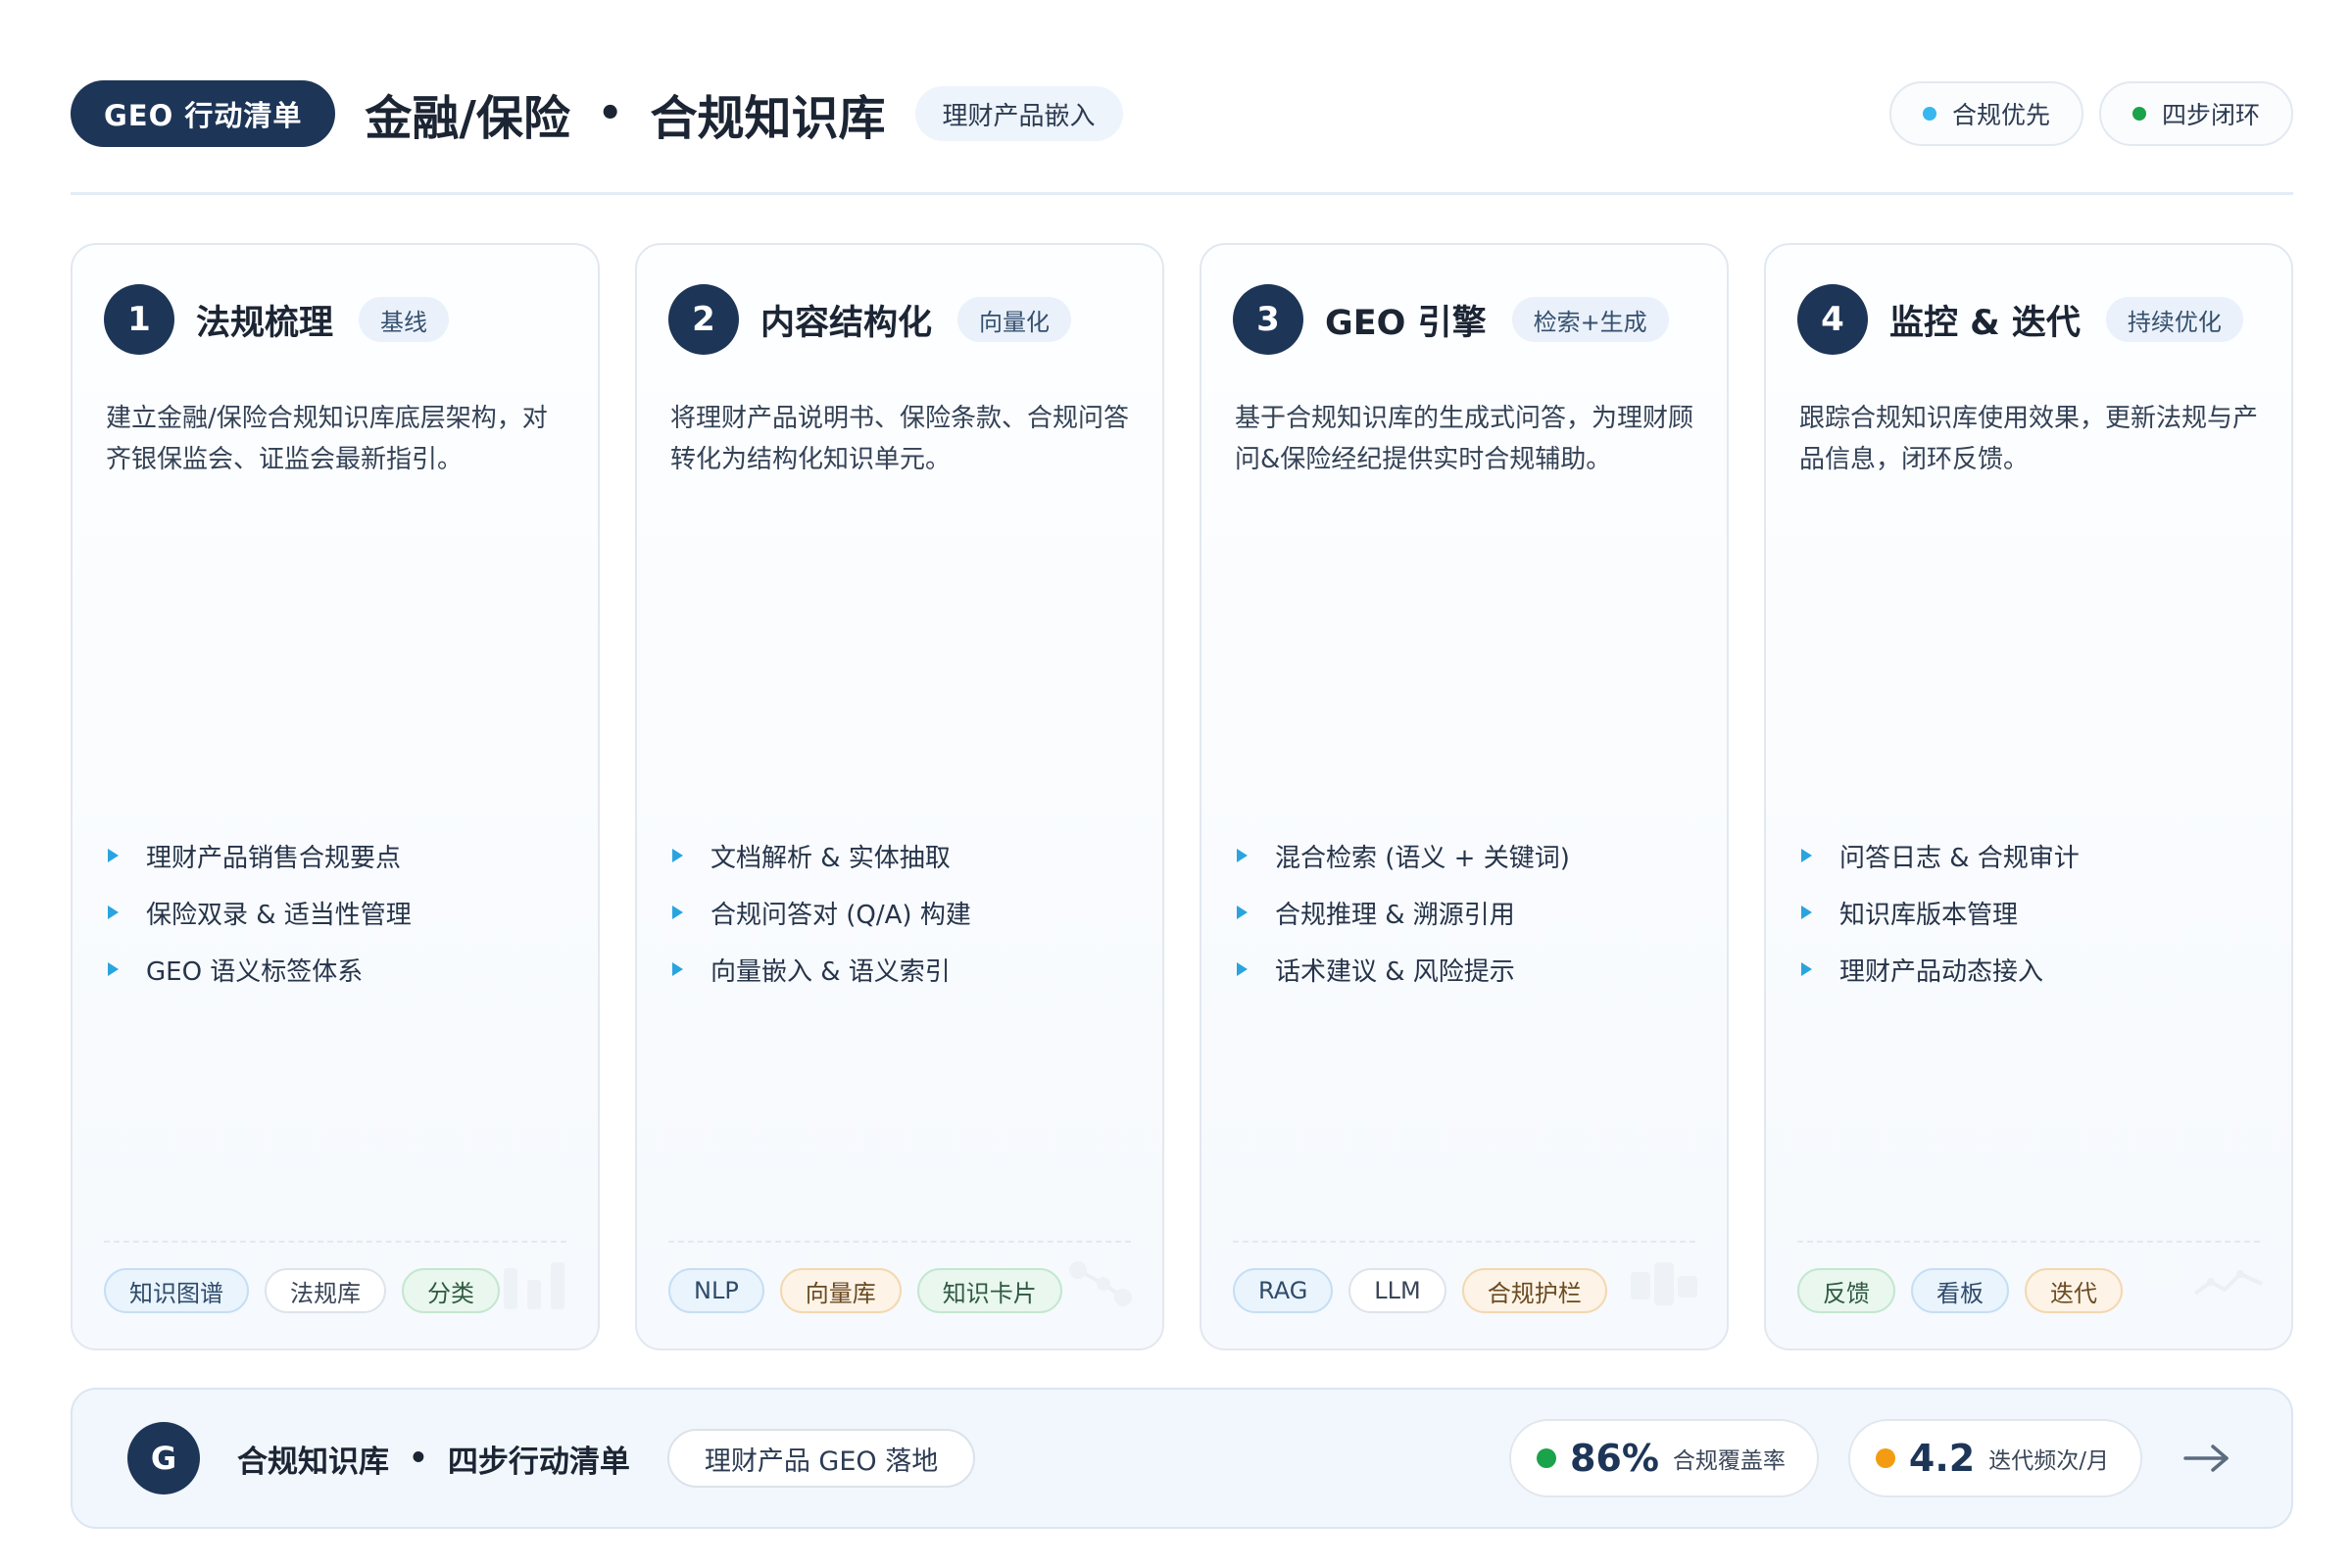 This screenshot has width=2352, height=1568. What do you see at coordinates (1942, 1458) in the screenshot?
I see `metric-value: 4.2` at bounding box center [1942, 1458].